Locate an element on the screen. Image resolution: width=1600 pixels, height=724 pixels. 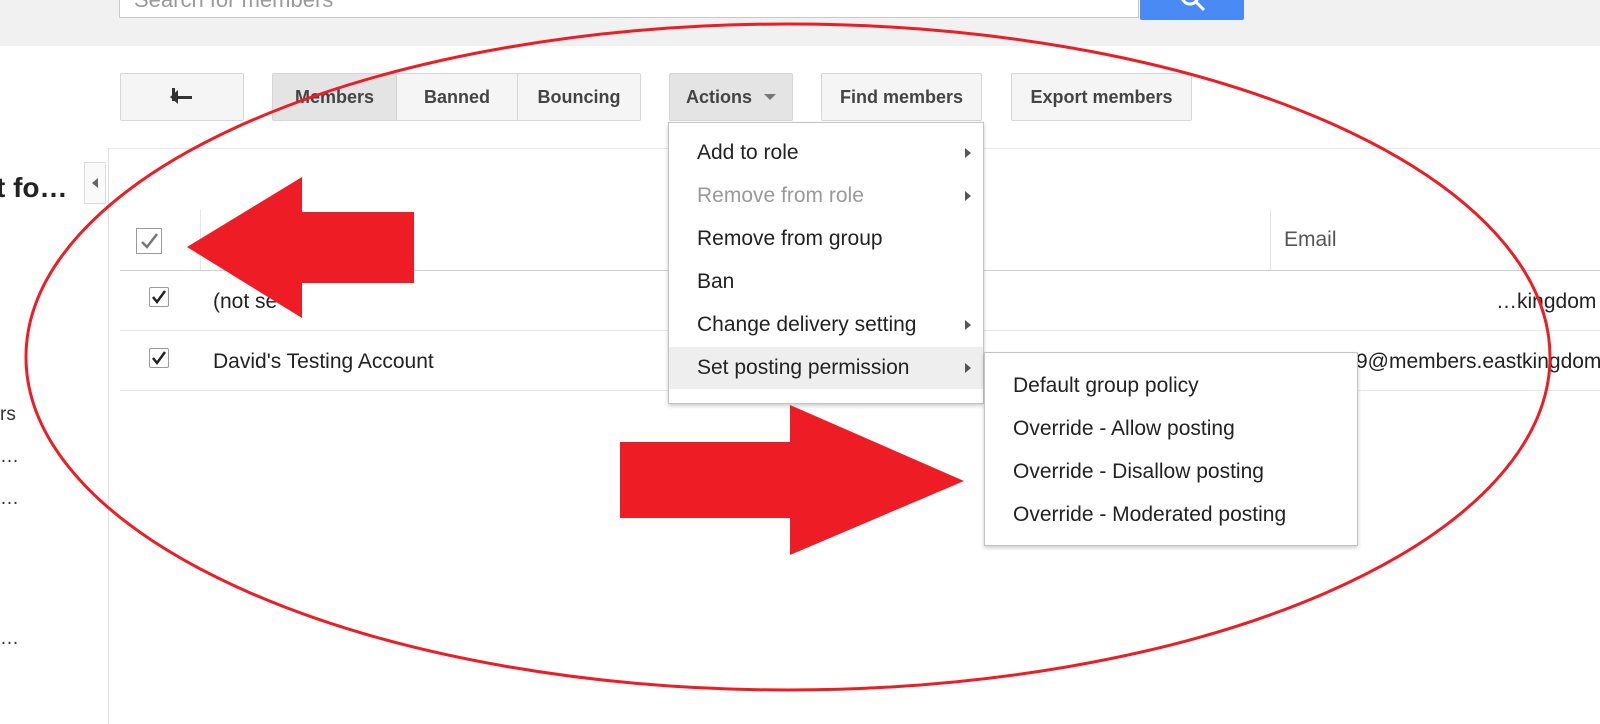
back-button is located at coordinates (182, 97).